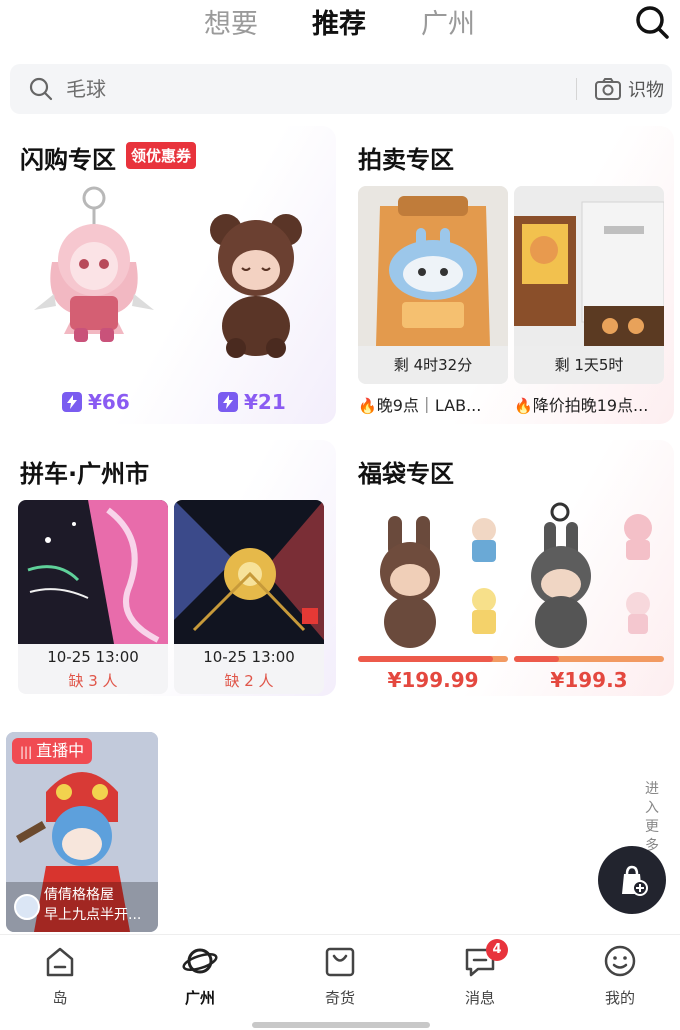 Image resolution: width=680 pixels, height=1030 pixels. What do you see at coordinates (340, 962) in the screenshot?
I see `shopping-bag-icon` at bounding box center [340, 962].